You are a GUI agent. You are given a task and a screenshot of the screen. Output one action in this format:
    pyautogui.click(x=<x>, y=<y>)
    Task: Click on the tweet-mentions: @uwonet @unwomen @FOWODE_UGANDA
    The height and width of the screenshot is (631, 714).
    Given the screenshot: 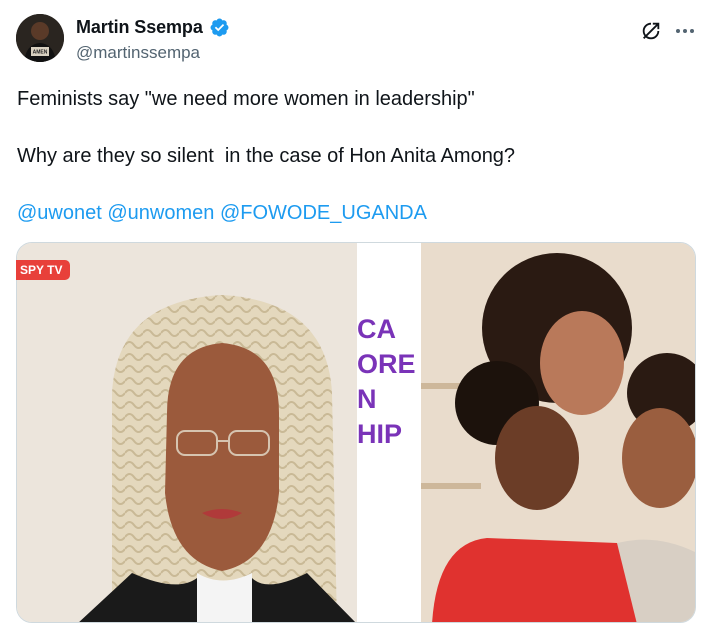 What is the action you would take?
    pyautogui.click(x=222, y=213)
    